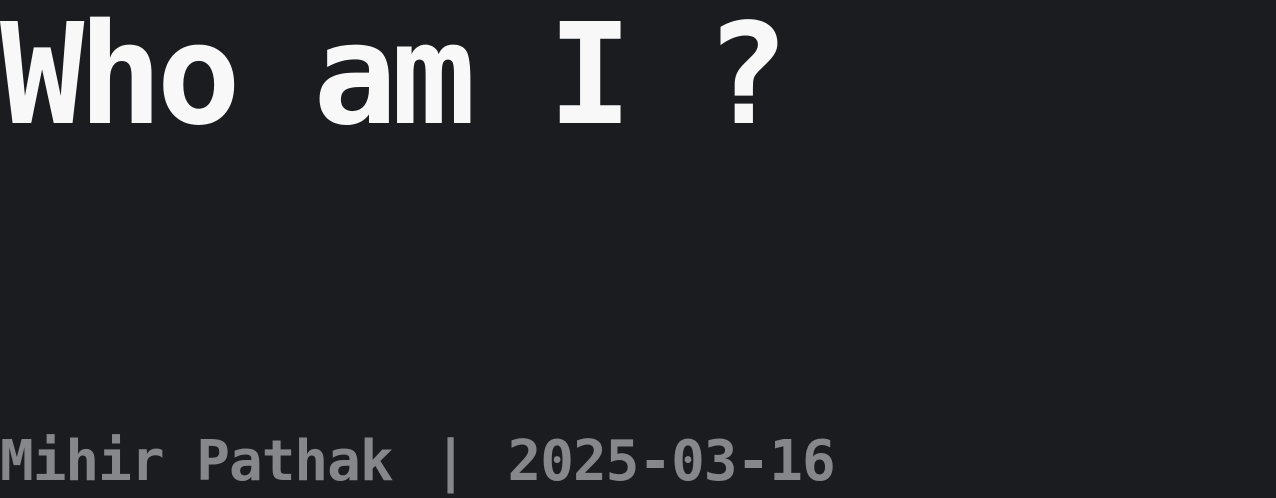  I want to click on author-name: Mihir Pathak, so click(197, 461).